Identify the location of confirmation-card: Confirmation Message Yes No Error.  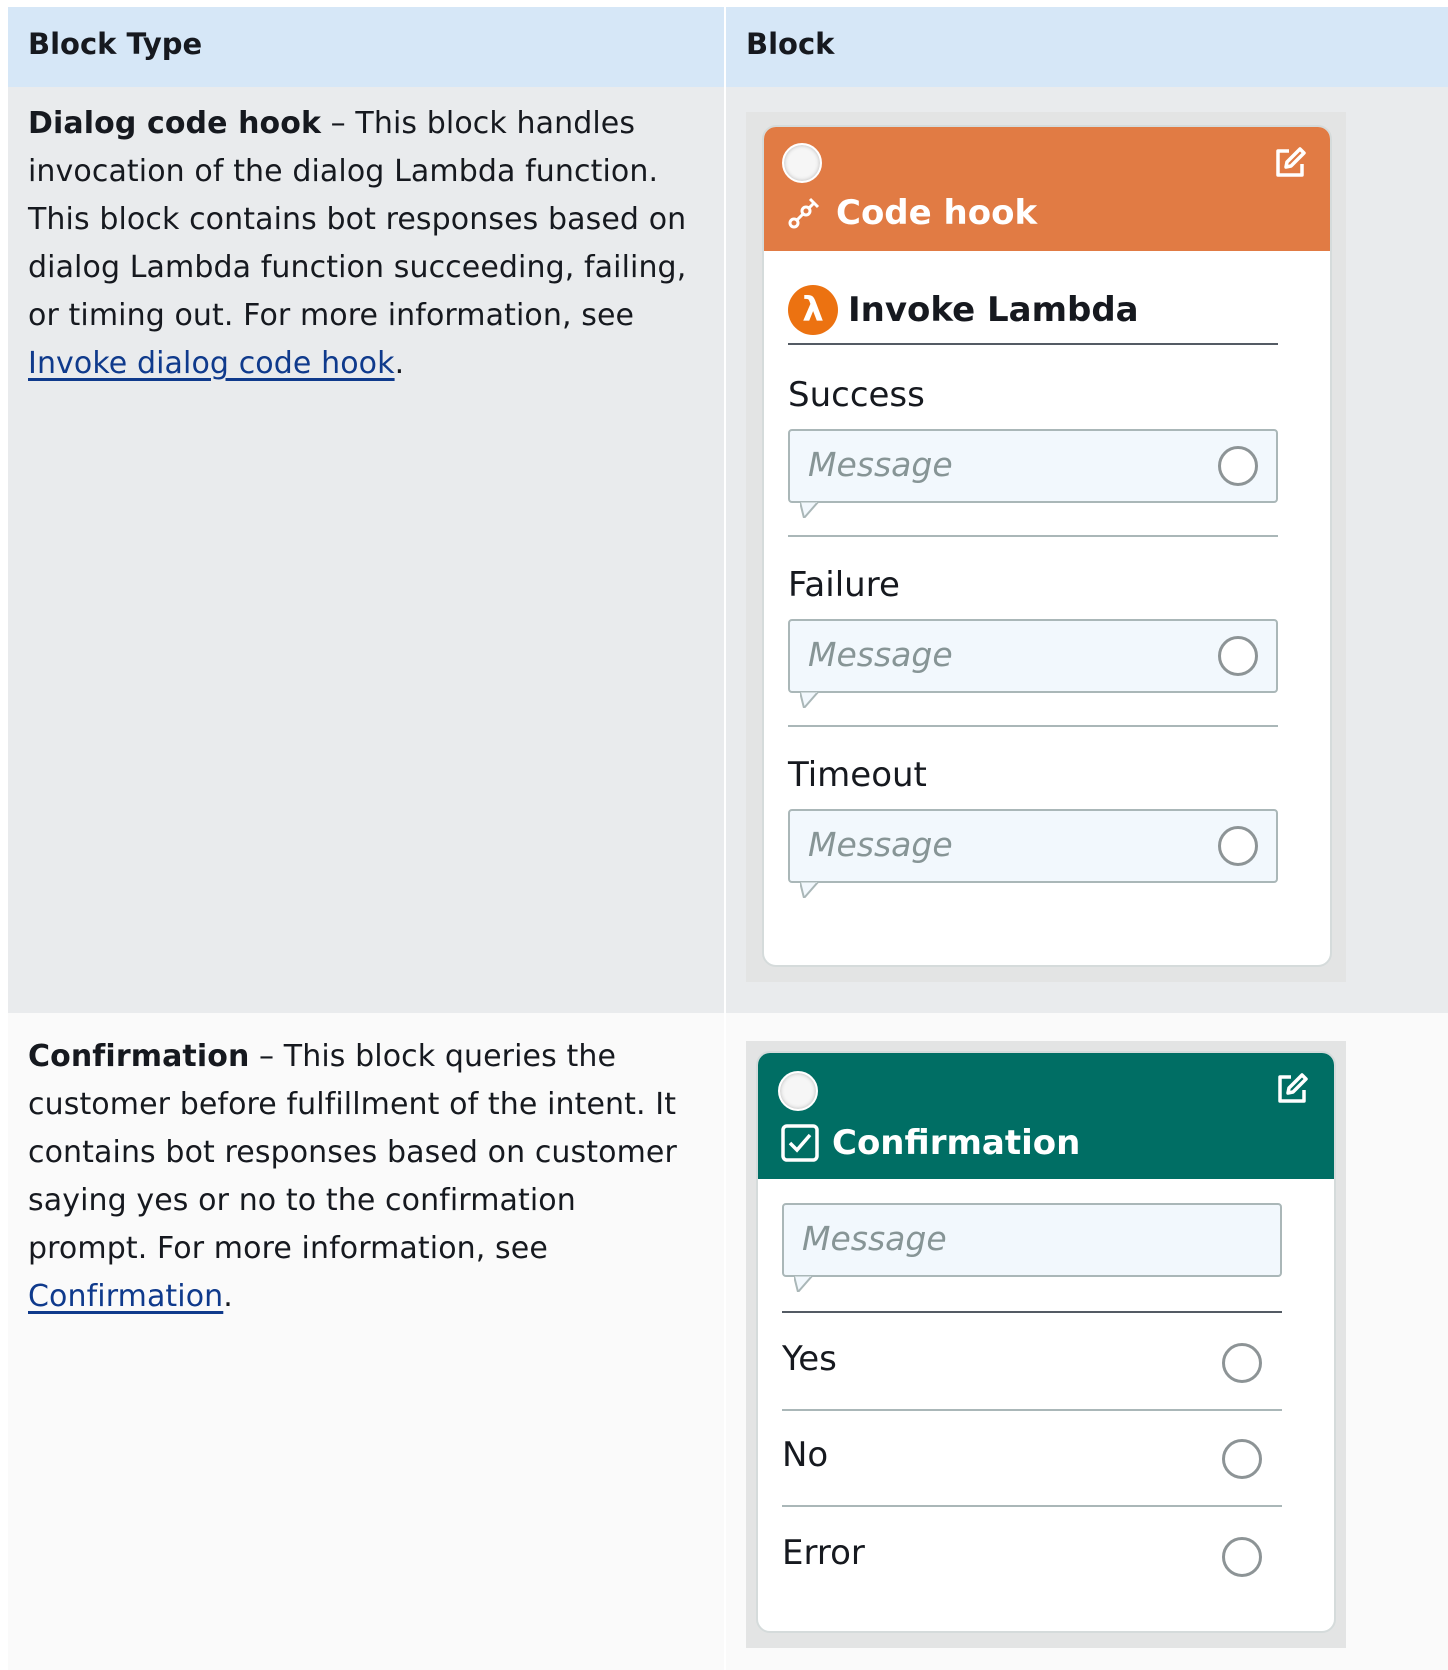
(1046, 1342).